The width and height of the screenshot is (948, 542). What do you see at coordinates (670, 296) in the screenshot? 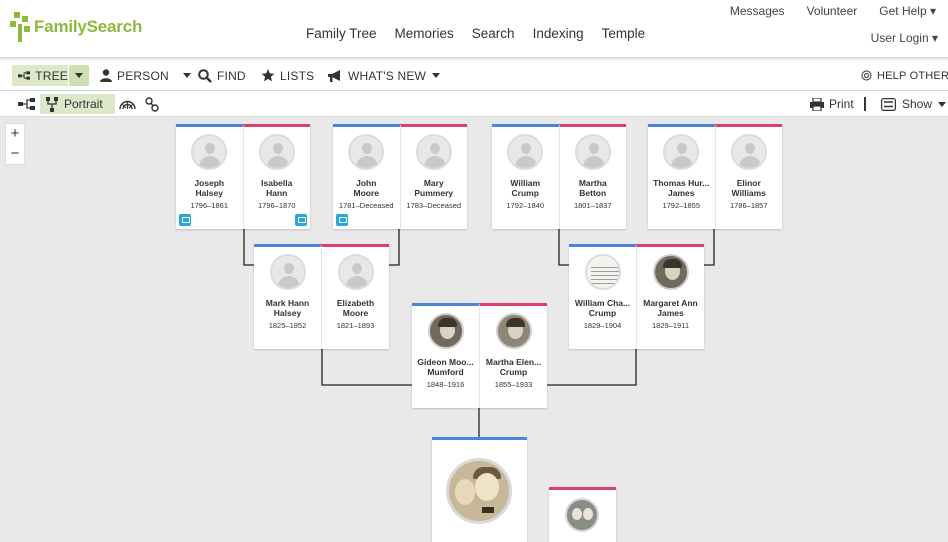
I see `person-card: Margaret Ann James 1829–1911` at bounding box center [670, 296].